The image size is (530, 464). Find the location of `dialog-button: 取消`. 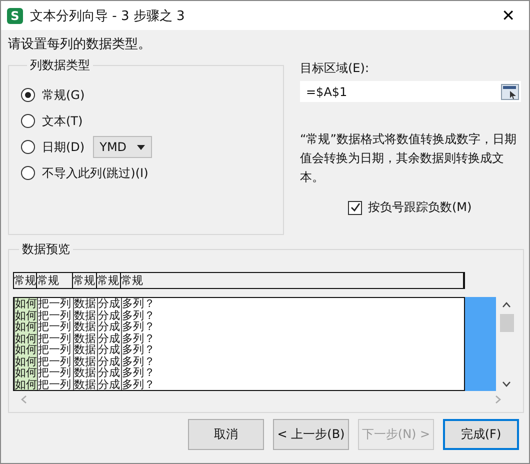

dialog-button: 取消 is located at coordinates (226, 434).